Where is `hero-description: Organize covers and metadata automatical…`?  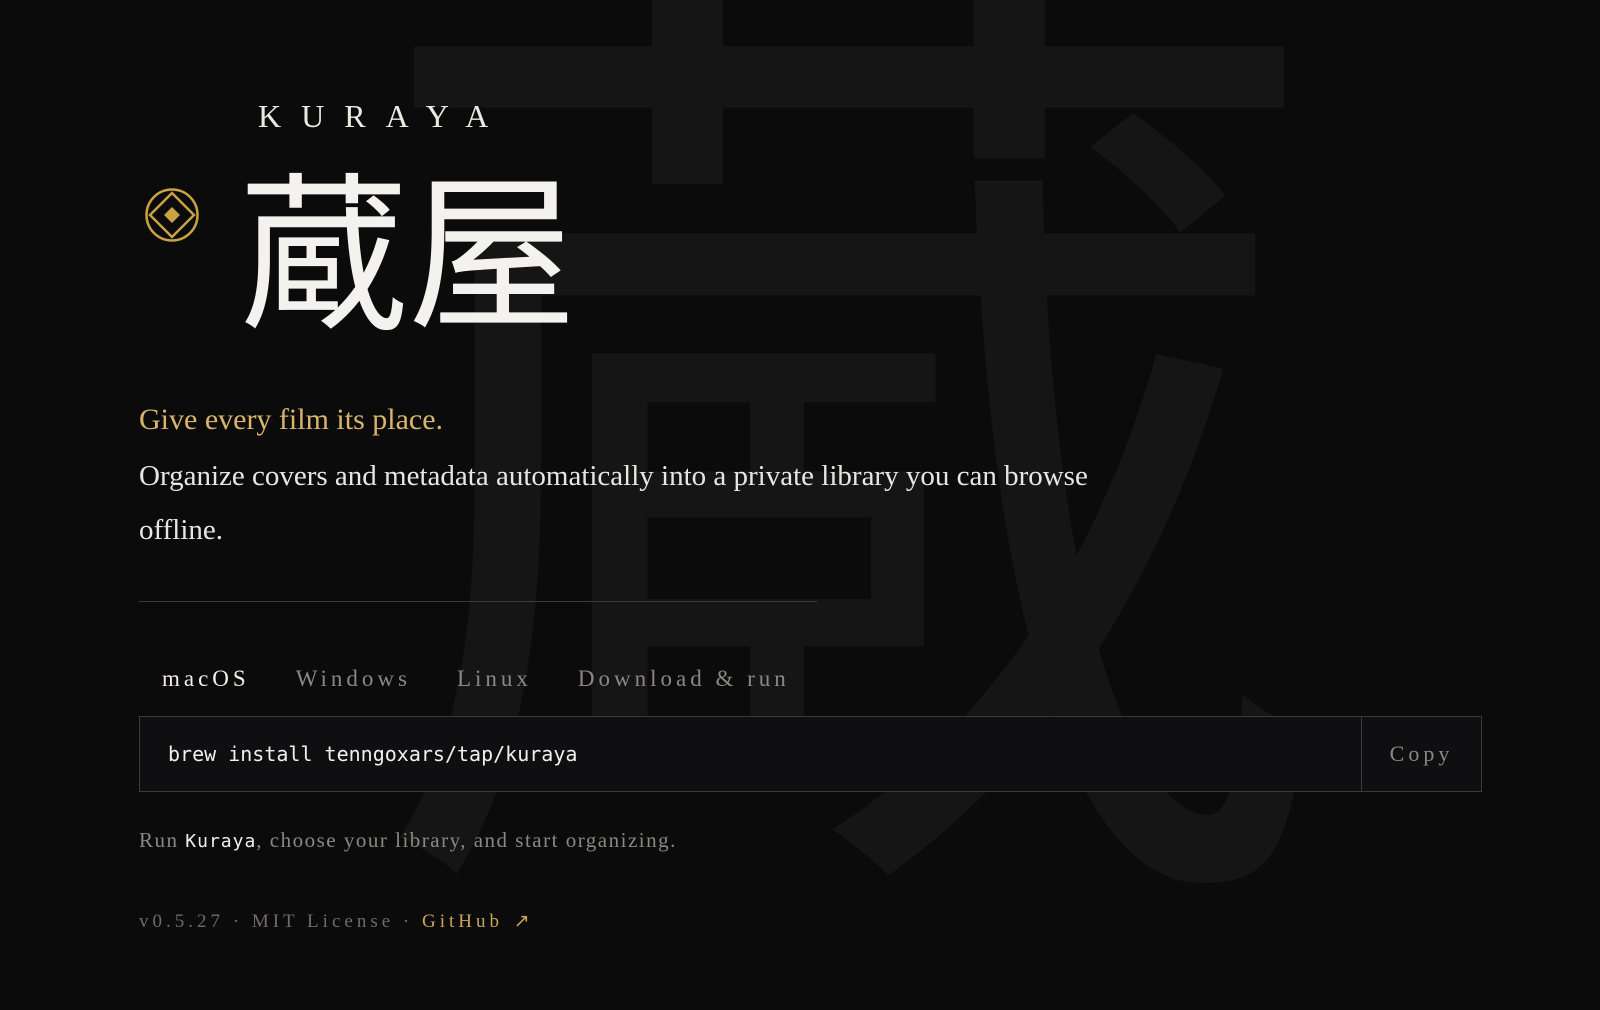
hero-description: Organize covers and metadata automatical… is located at coordinates (613, 503).